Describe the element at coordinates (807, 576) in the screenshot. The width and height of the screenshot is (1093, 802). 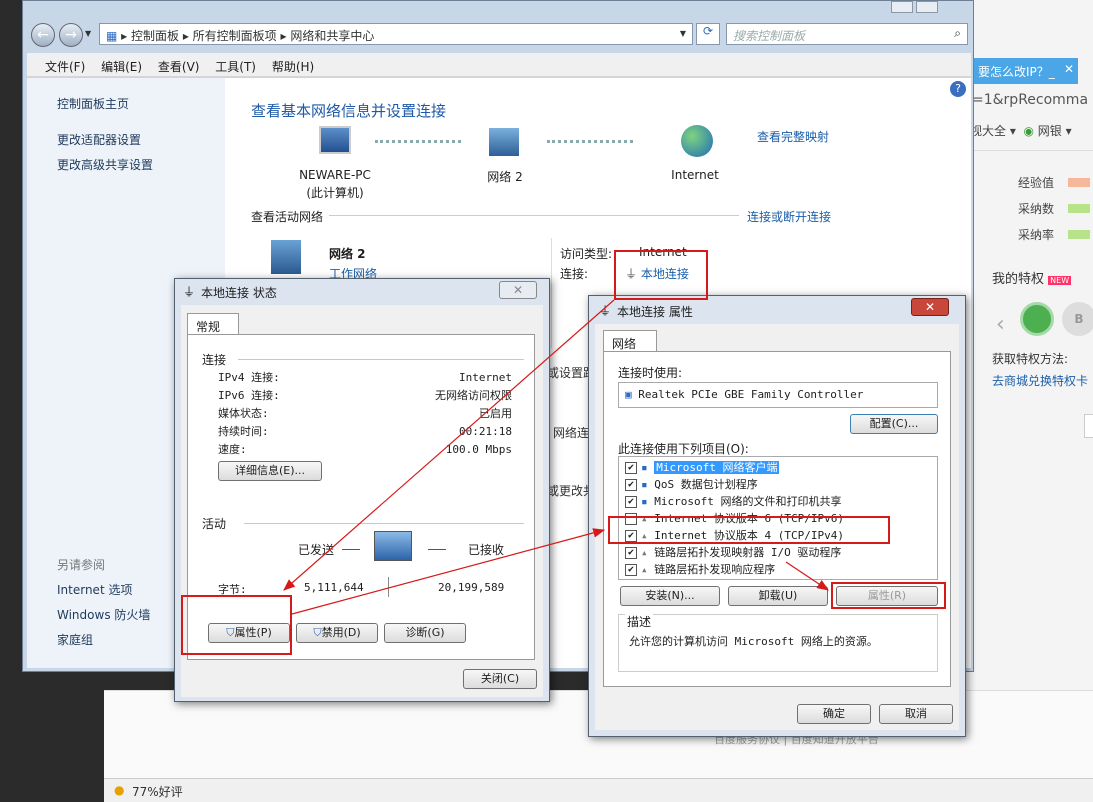
I see `arrow-to-ipv4-properties` at that location.